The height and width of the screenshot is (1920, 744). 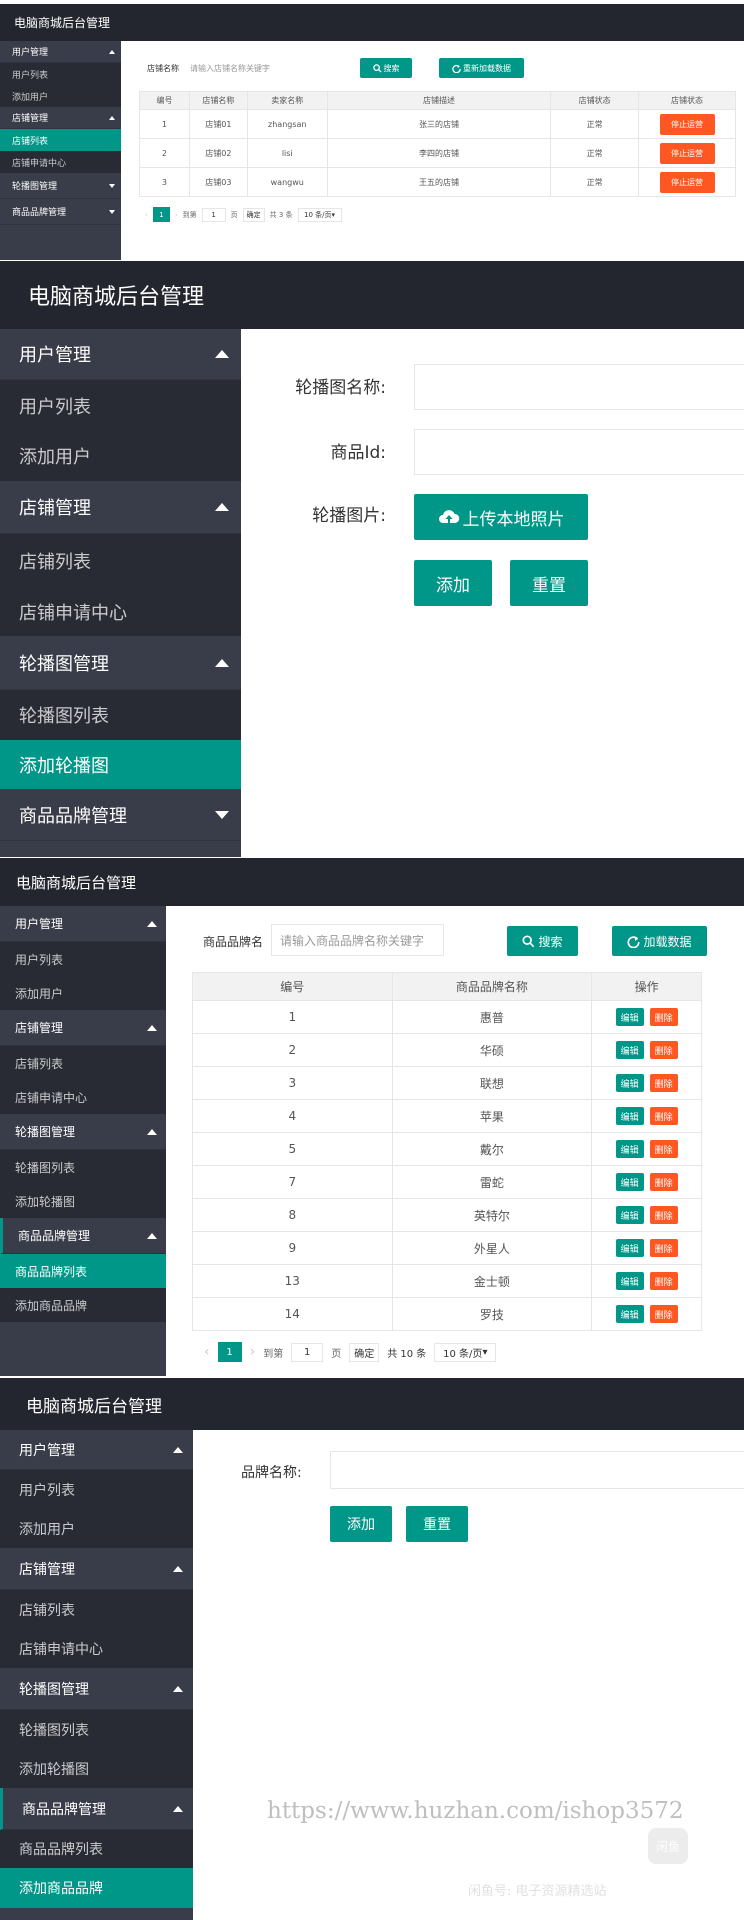 I want to click on table-row: 14 罗技 编辑 删除, so click(x=447, y=1314).